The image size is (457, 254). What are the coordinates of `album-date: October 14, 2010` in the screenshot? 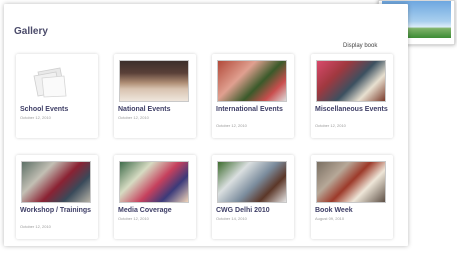 It's located at (231, 218).